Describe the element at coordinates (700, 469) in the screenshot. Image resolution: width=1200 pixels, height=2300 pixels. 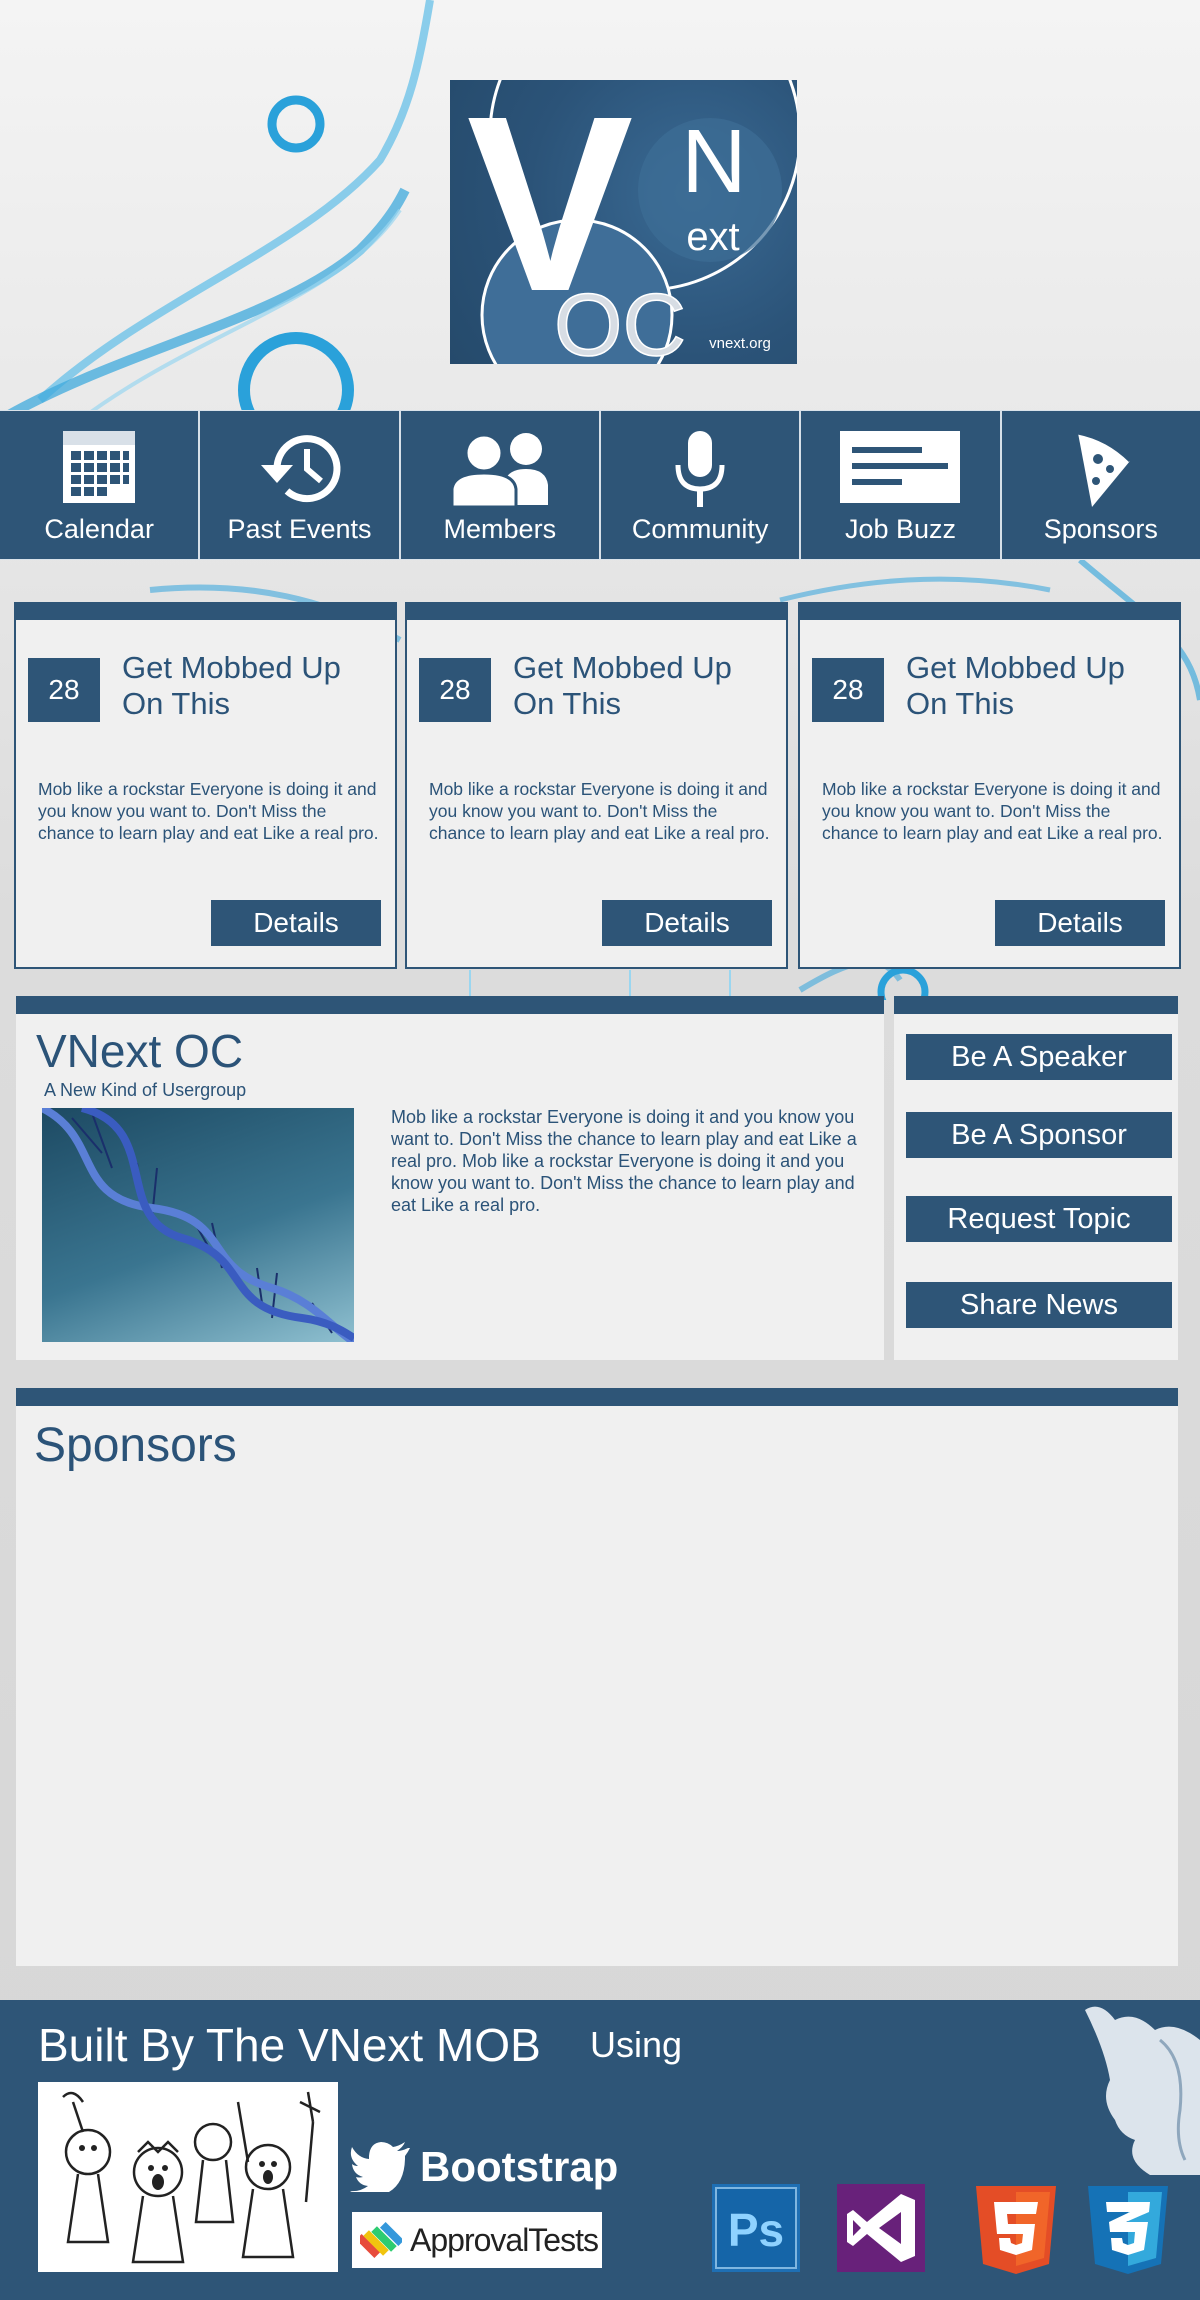
I see `microphone-icon` at that location.